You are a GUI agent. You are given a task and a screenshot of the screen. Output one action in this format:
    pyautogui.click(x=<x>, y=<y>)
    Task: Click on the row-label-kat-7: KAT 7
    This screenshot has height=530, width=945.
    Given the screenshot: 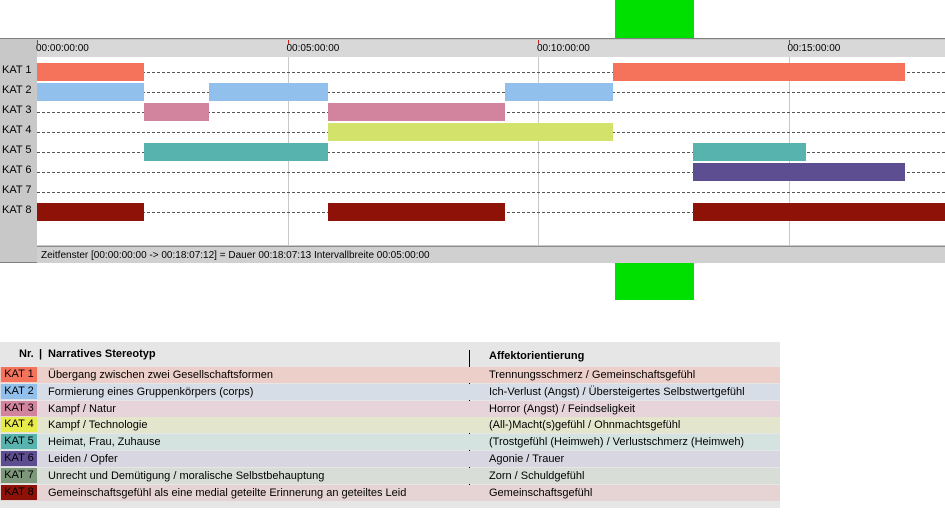 What is the action you would take?
    pyautogui.click(x=17, y=190)
    